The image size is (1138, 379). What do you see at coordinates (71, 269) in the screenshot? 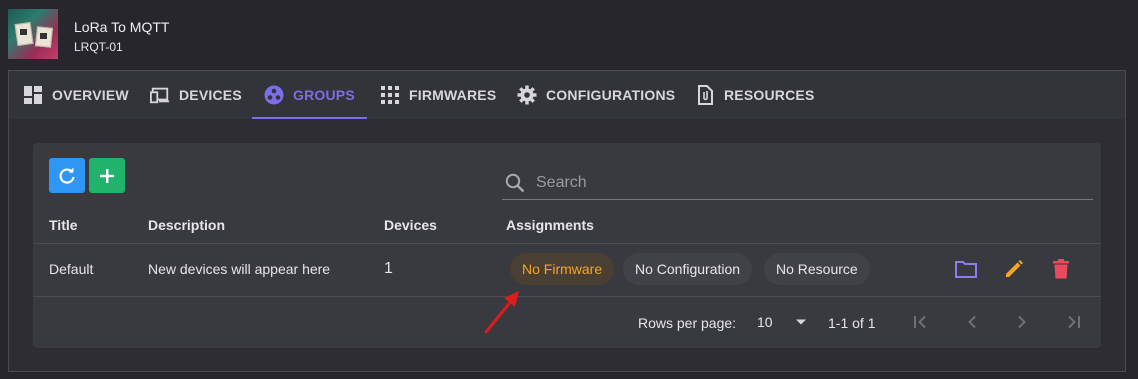
I see `cell-title: Default` at bounding box center [71, 269].